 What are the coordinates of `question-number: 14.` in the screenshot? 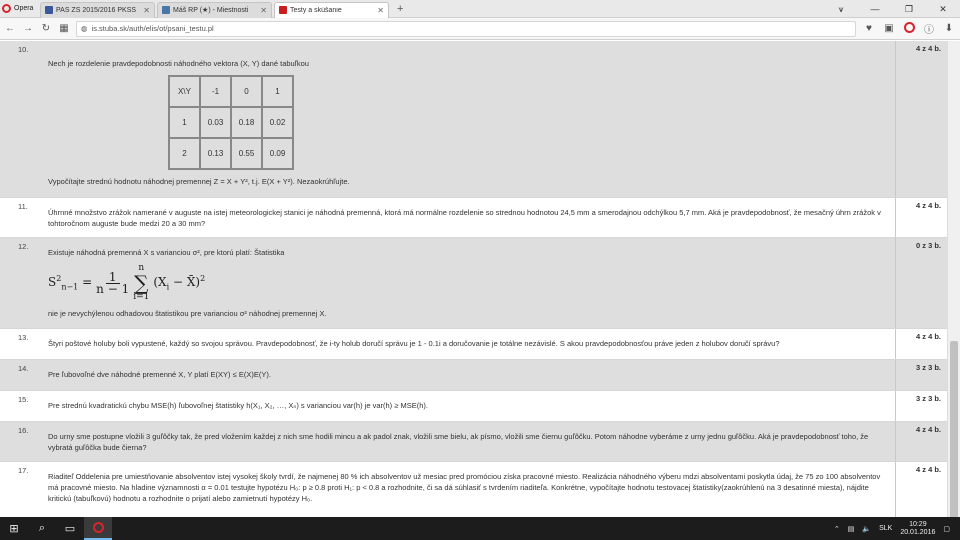 It's located at (23, 368).